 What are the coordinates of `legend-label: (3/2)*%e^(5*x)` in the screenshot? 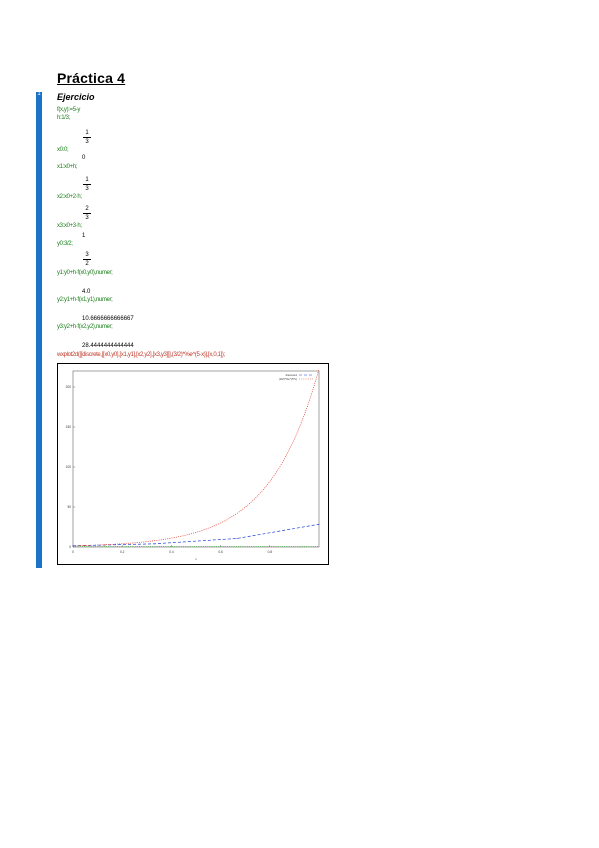 It's located at (288, 379).